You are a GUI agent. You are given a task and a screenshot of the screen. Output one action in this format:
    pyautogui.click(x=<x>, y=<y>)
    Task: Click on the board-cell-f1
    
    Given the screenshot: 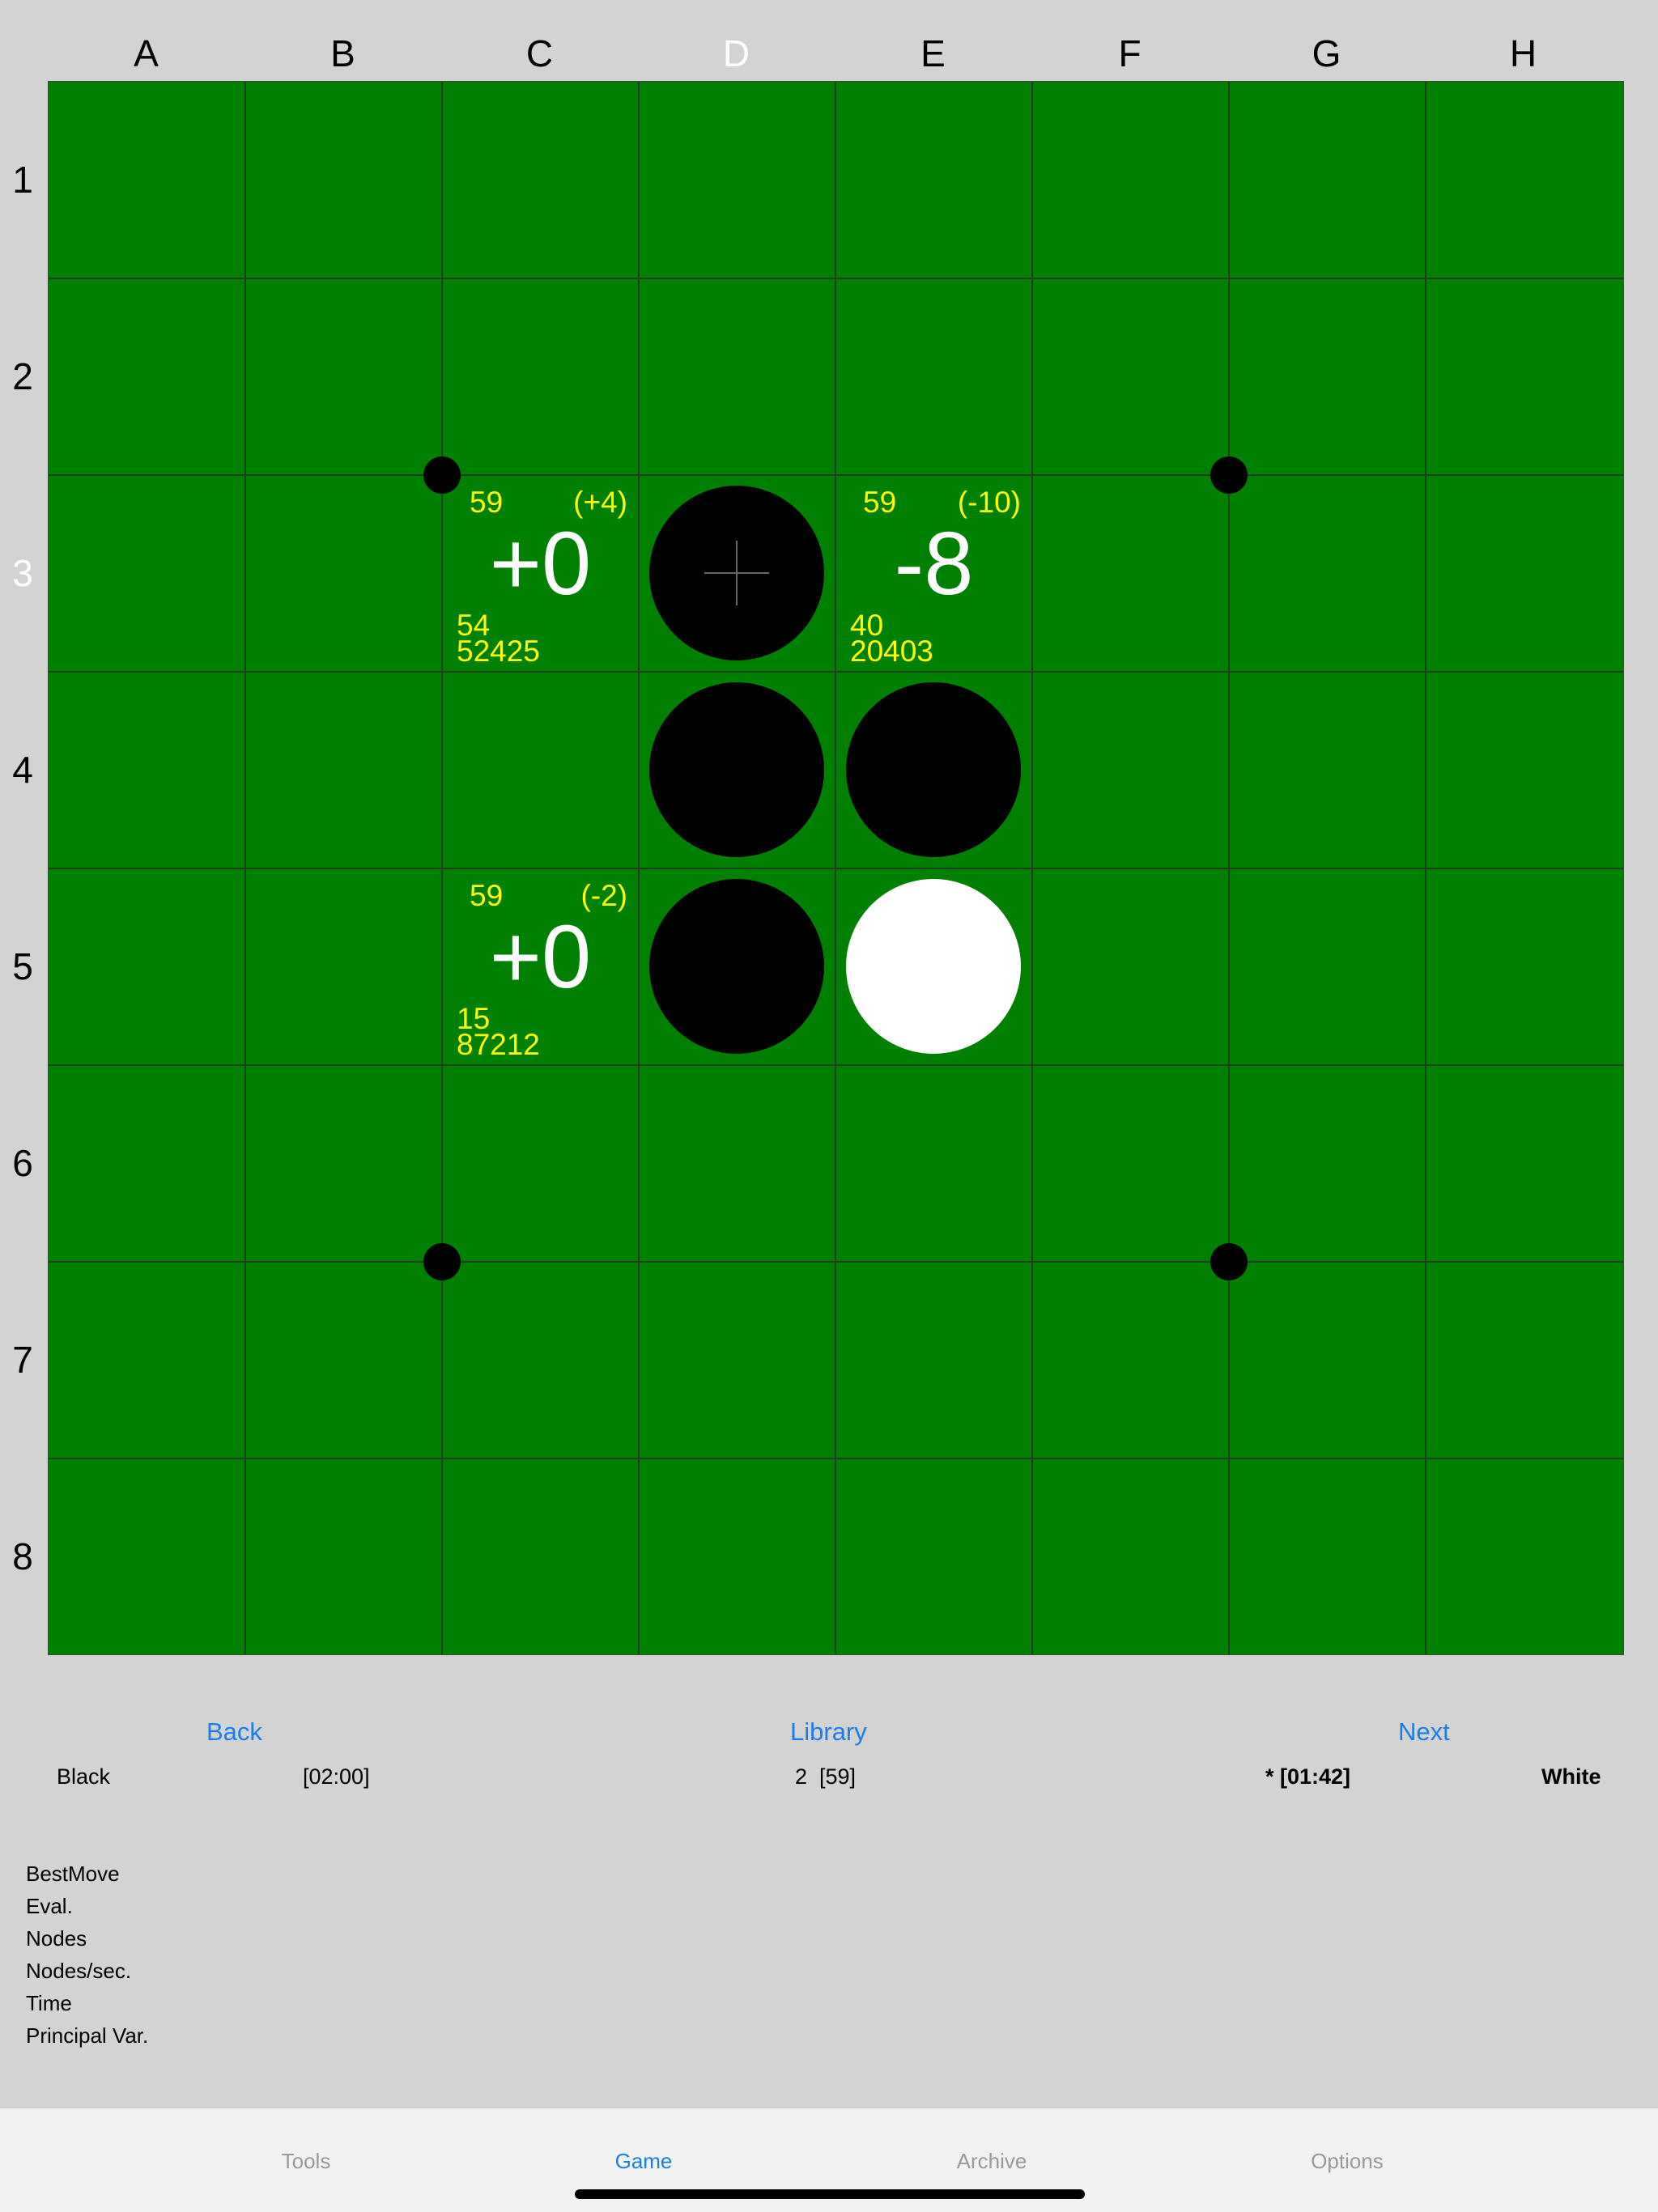 What is the action you would take?
    pyautogui.click(x=1130, y=180)
    